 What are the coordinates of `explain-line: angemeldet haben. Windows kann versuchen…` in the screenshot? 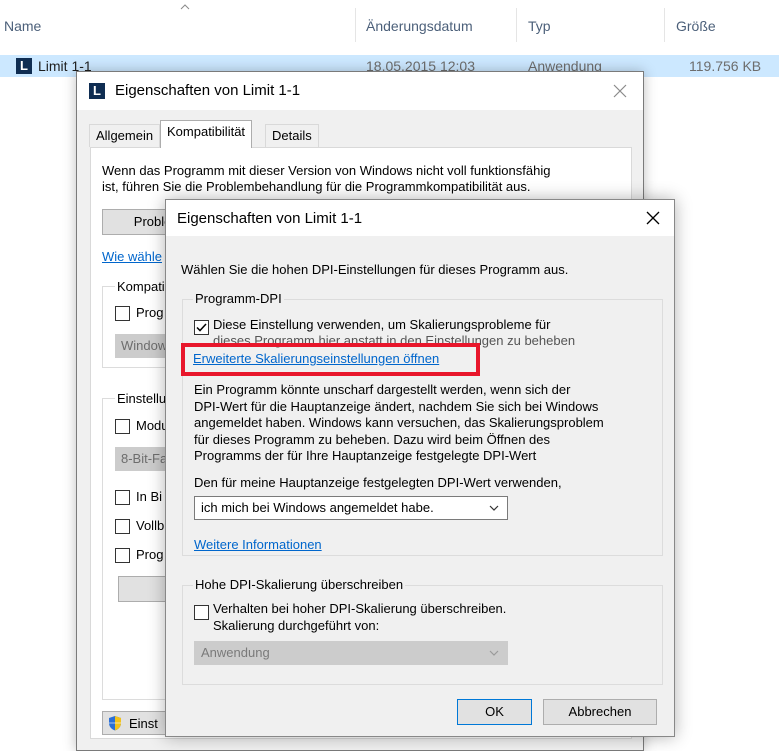 It's located at (399, 422).